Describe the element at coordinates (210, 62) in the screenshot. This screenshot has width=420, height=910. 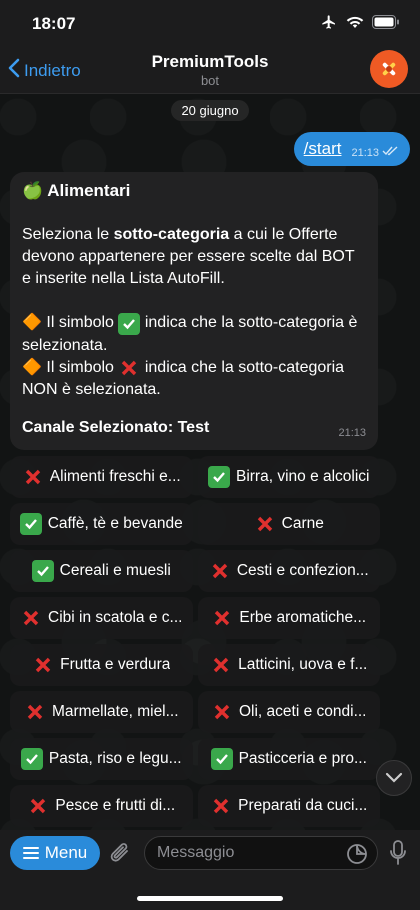
I see `chat-title: PremiumTools` at that location.